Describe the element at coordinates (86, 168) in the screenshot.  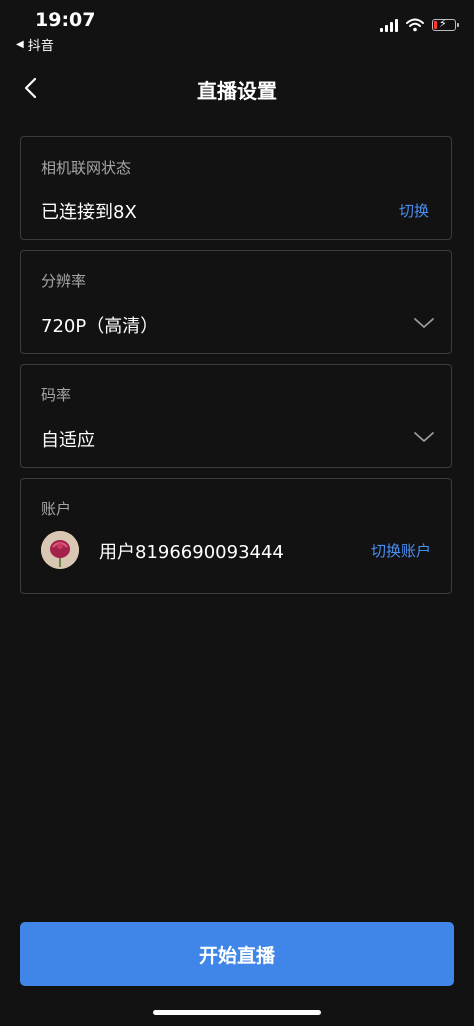
I see `network-status-label: 相机联网状态` at that location.